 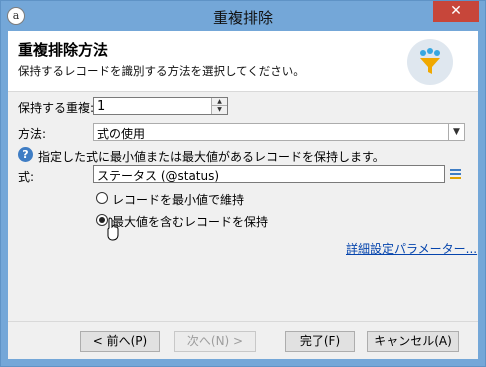 What do you see at coordinates (56, 108) in the screenshot?
I see `keep-duplicates-label: 保持する重複:` at bounding box center [56, 108].